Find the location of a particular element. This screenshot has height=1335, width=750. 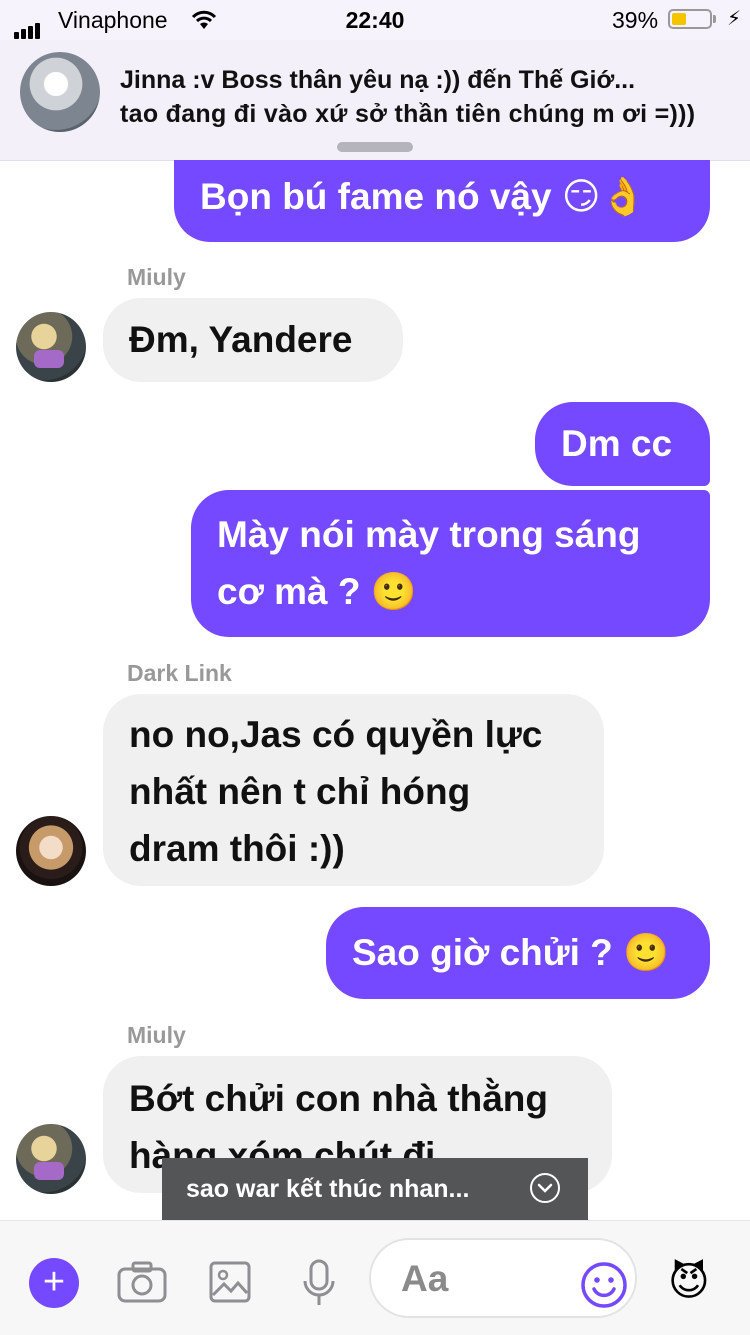

camera-icon is located at coordinates (142, 1285).